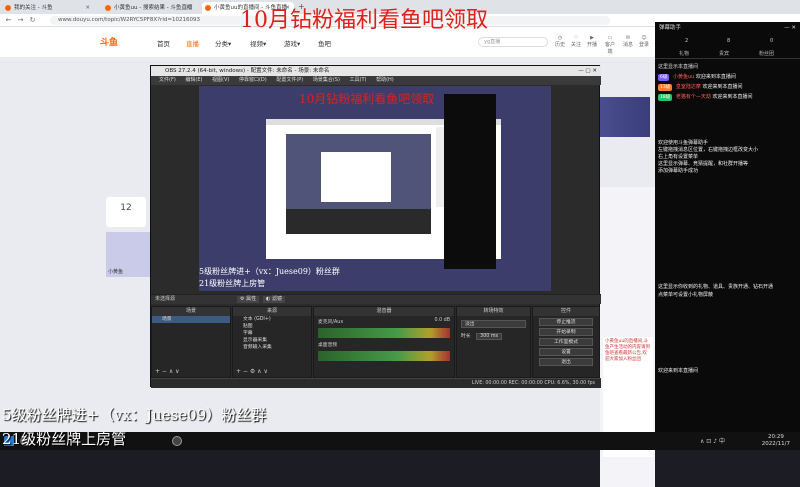 The width and height of the screenshot is (800, 487). Describe the element at coordinates (442, 320) in the screenshot. I see `mixer-db-value: 0.0 dB` at that location.